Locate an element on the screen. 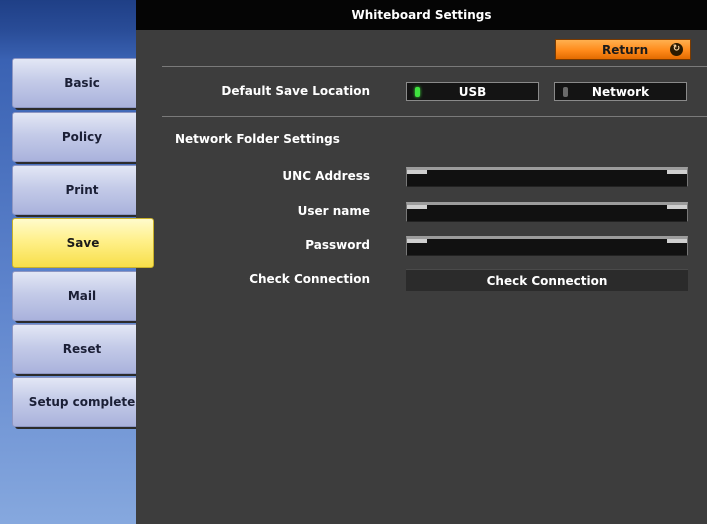  sidebar-item-basic: Basic is located at coordinates (82, 83).